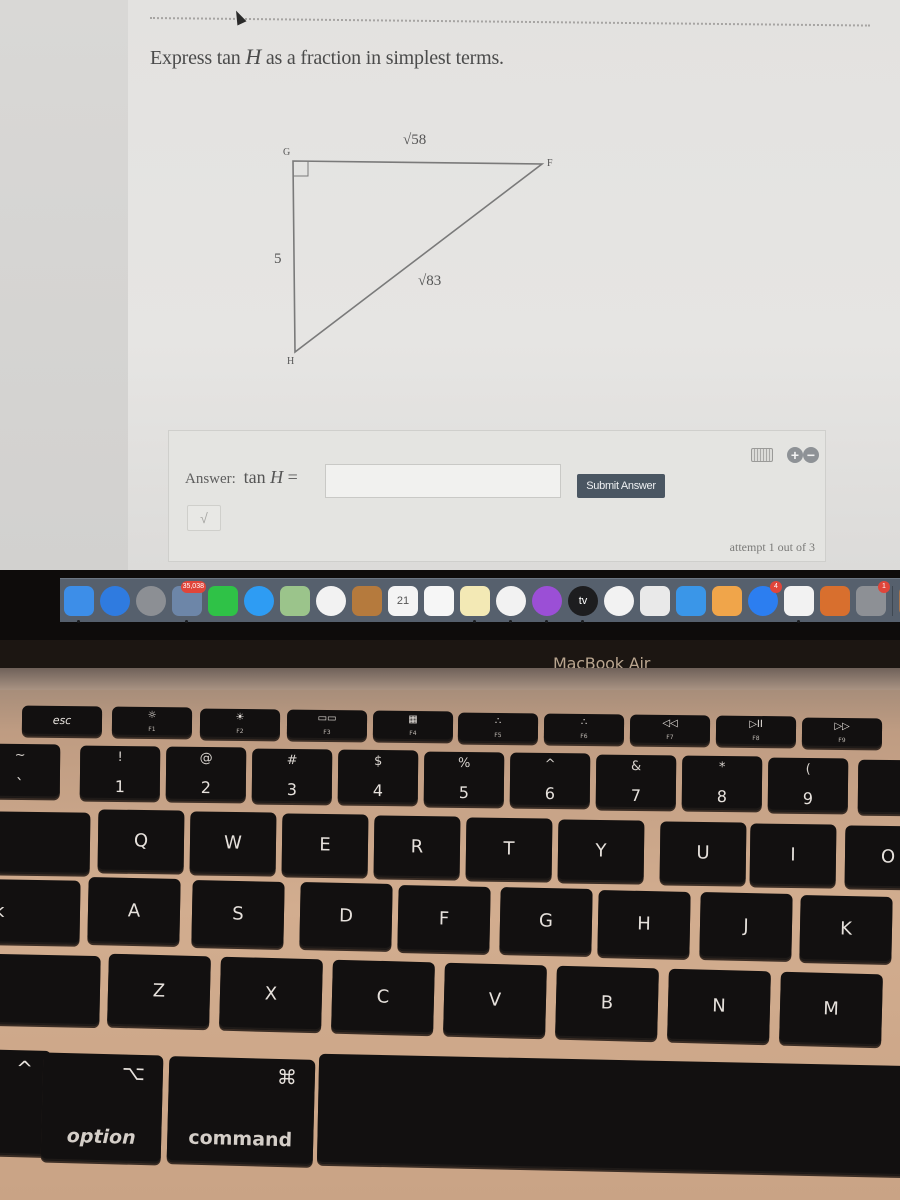 This screenshot has width=900, height=1200. I want to click on answer-input, so click(443, 481).